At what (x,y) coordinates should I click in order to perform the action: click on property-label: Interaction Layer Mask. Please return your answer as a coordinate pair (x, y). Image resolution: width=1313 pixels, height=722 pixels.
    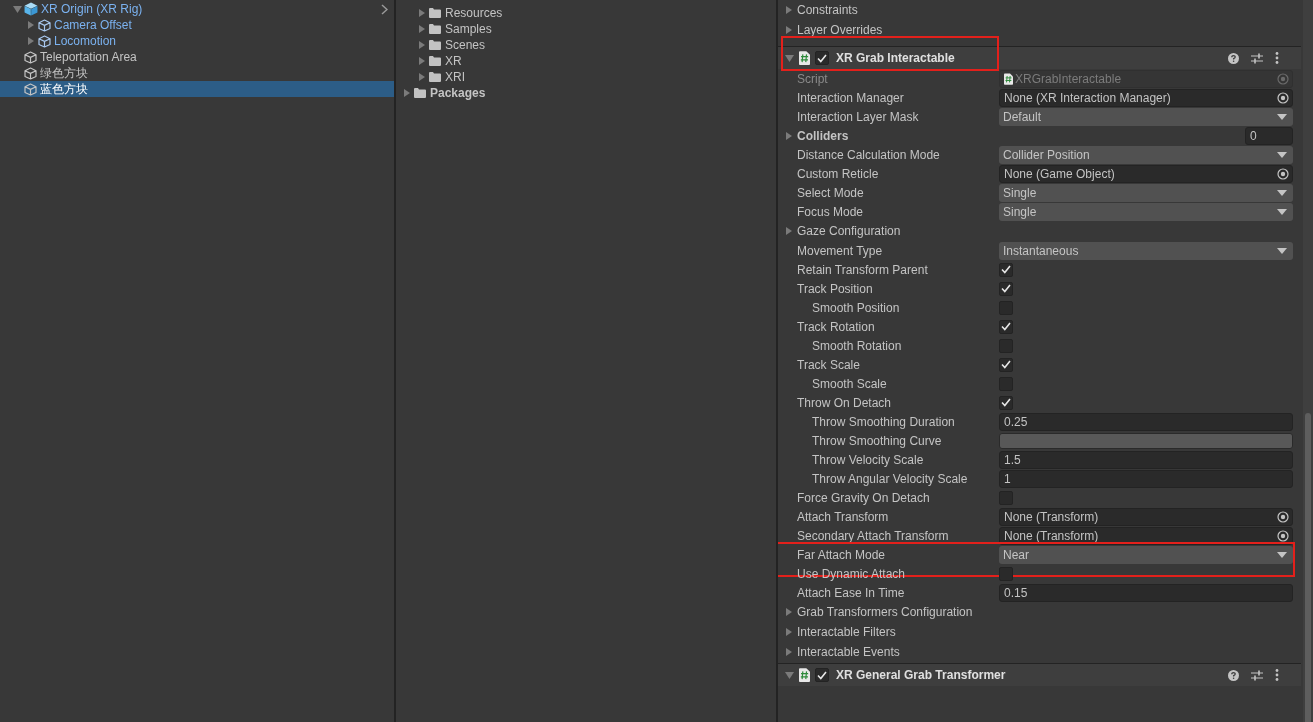
    Looking at the image, I should click on (858, 116).